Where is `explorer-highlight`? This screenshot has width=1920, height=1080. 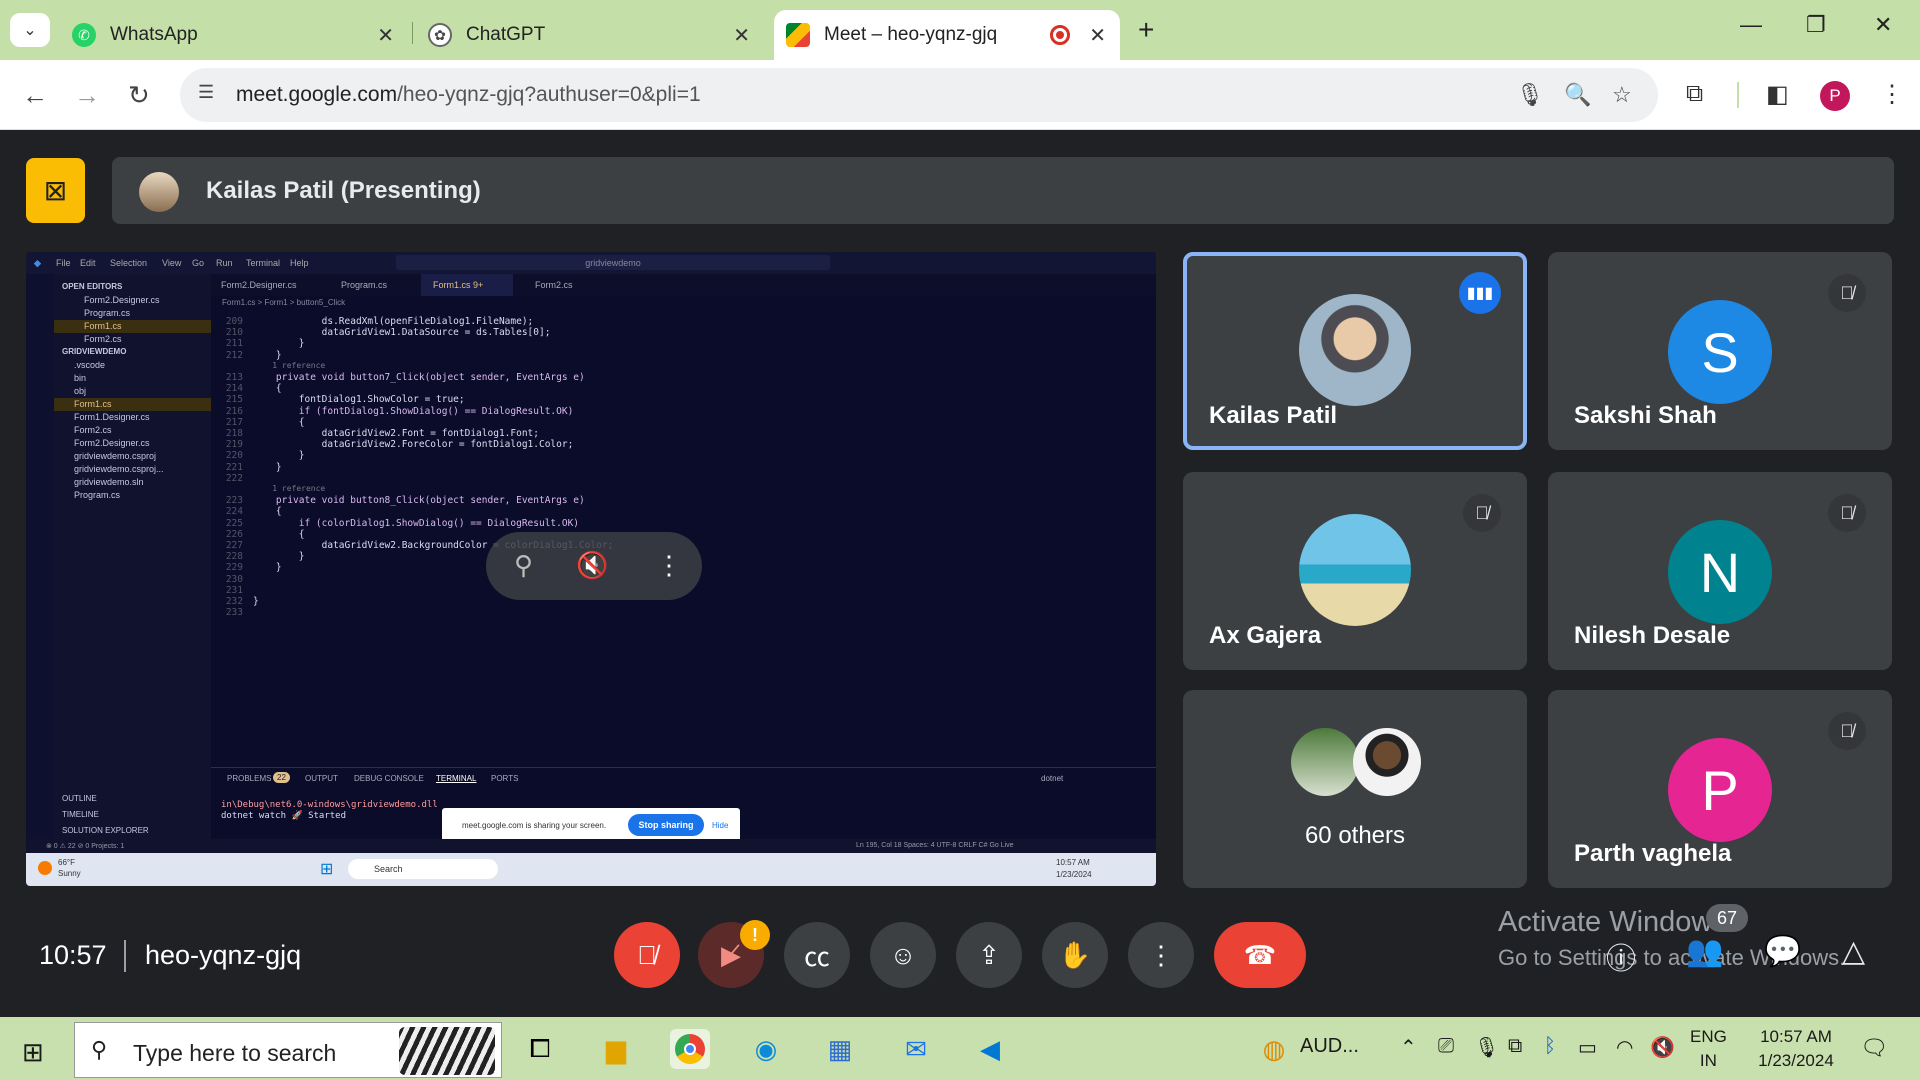
explorer-highlight is located at coordinates (132, 326).